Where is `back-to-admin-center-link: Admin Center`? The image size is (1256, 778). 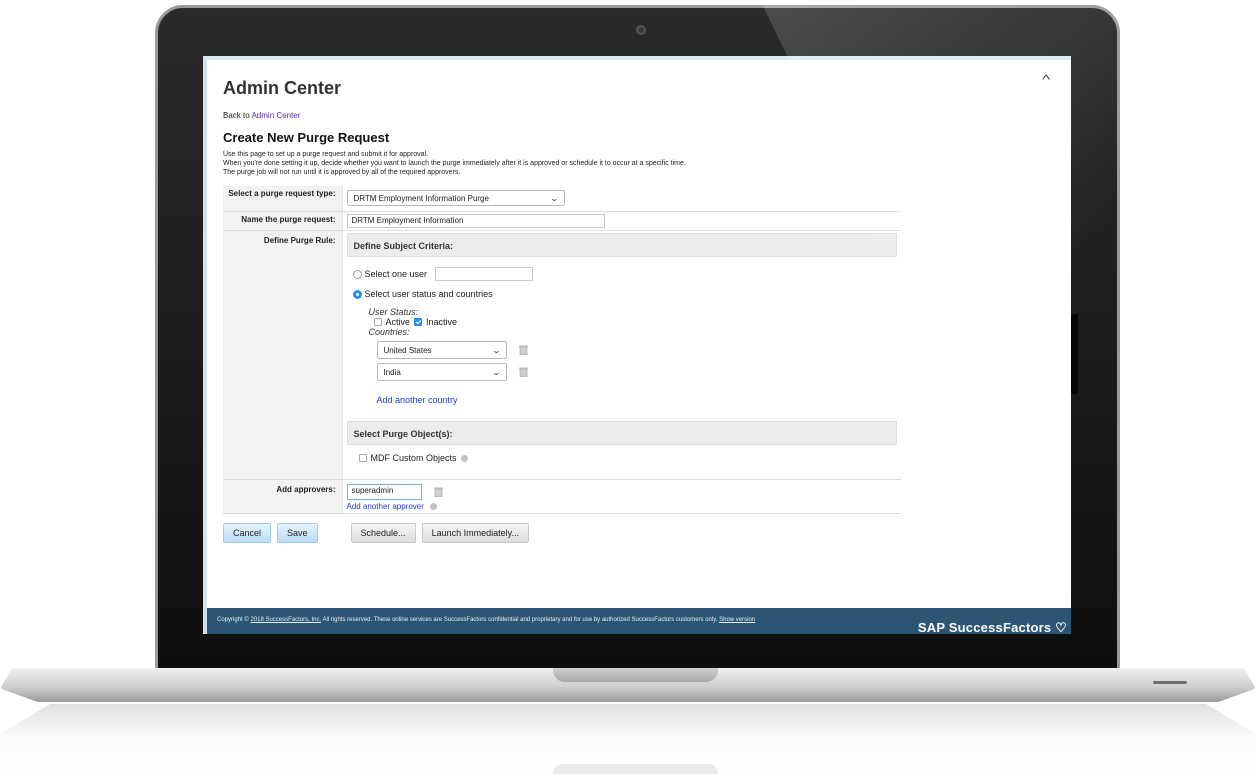
back-to-admin-center-link: Admin Center is located at coordinates (275, 115).